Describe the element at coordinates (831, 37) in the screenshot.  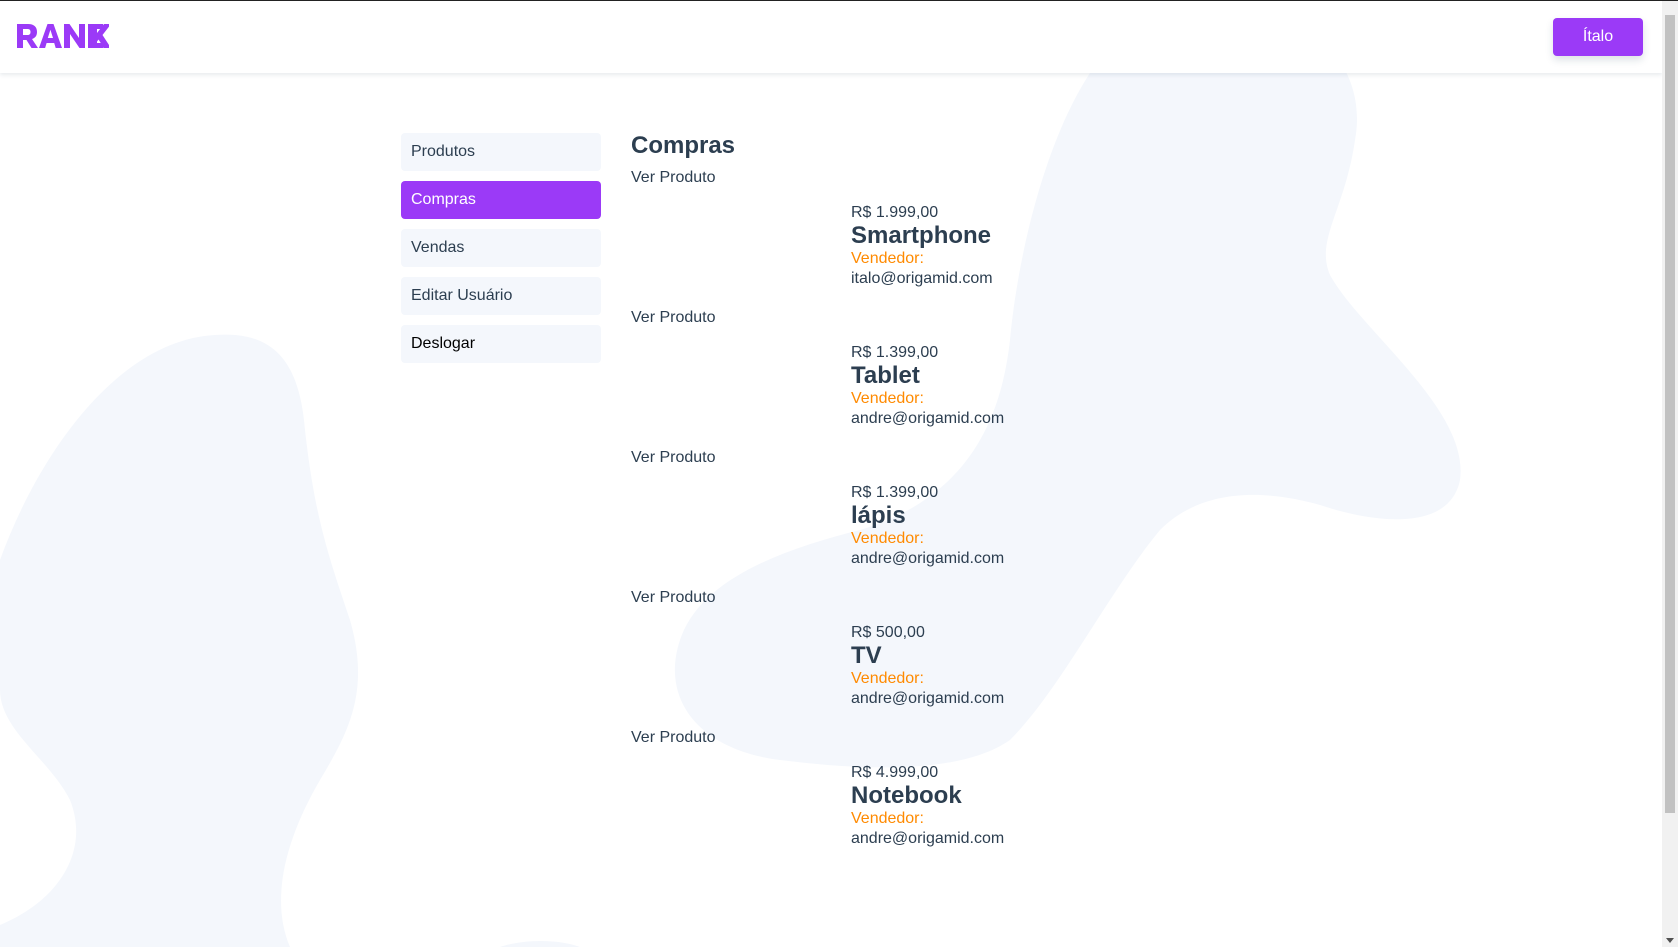
I see `header: Ítalo` at that location.